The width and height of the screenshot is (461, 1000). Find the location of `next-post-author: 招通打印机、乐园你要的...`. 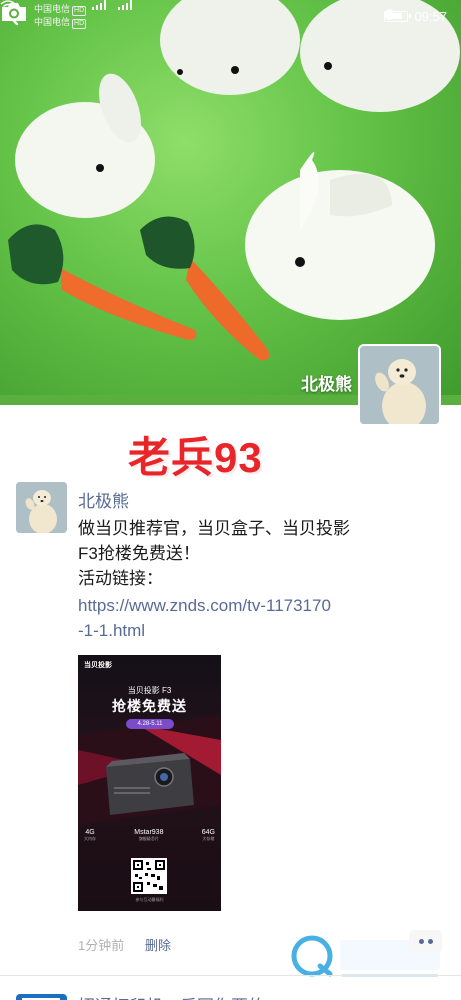

next-post-author: 招通打印机、乐园你要的... is located at coordinates (178, 996).